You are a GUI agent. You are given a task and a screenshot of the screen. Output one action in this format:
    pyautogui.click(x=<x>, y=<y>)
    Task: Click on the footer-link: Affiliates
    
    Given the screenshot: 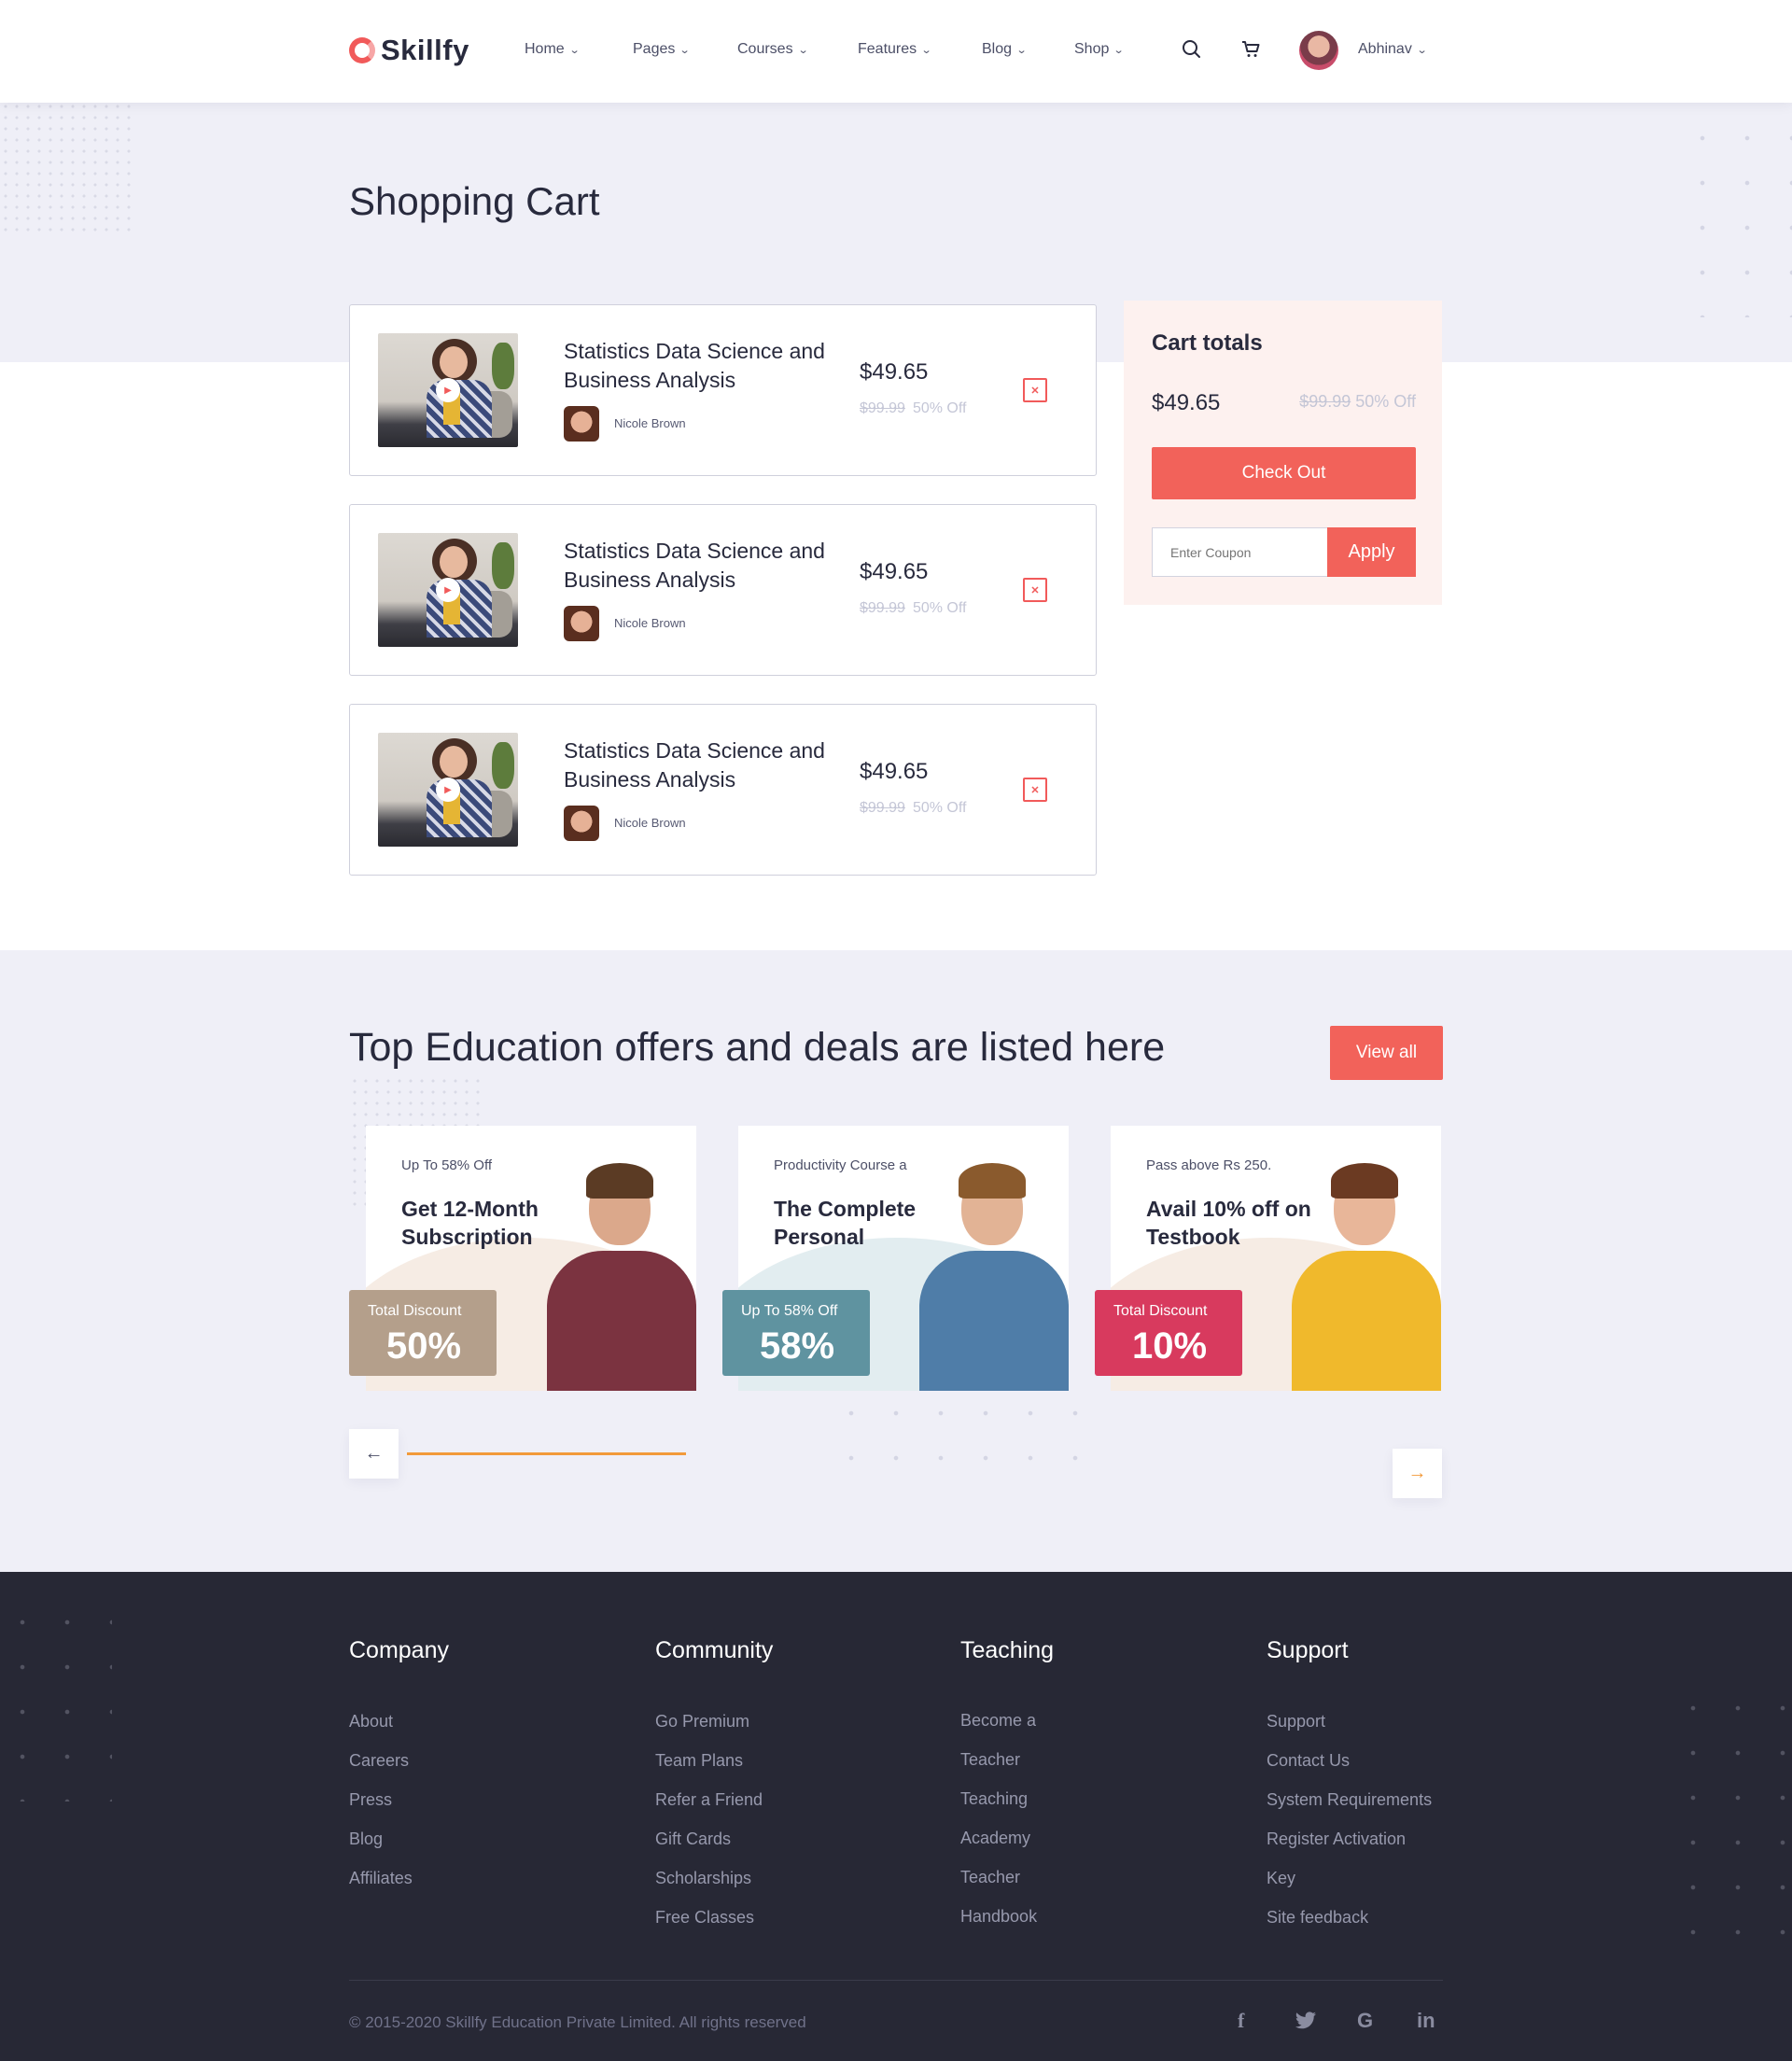 What is the action you would take?
    pyautogui.click(x=381, y=1878)
    